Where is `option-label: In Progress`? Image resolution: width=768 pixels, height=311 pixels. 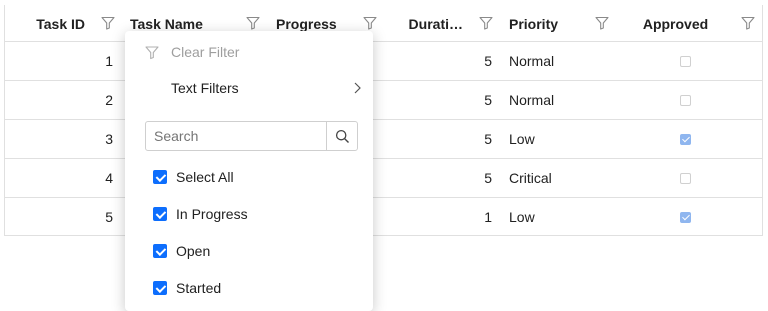
option-label: In Progress is located at coordinates (212, 214).